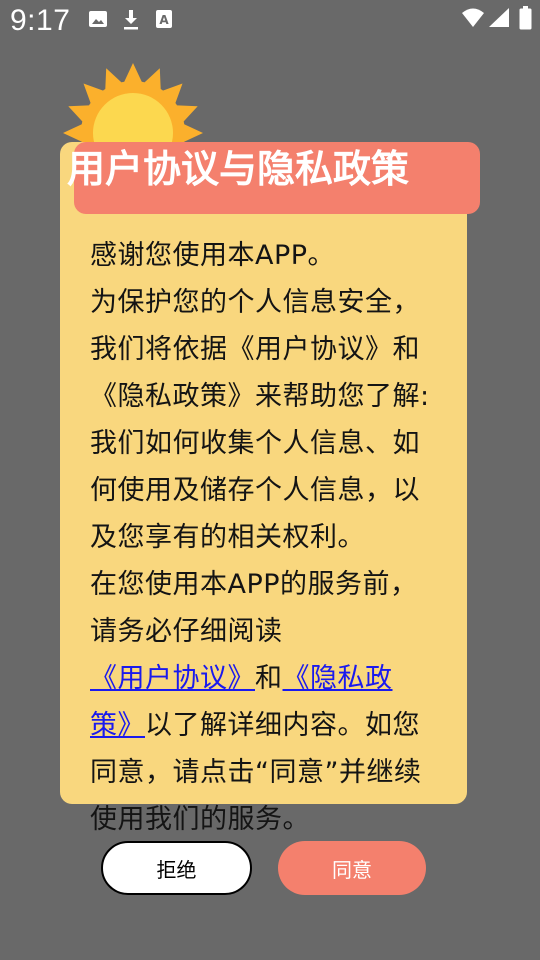  I want to click on a-notification-icon: A, so click(164, 19).